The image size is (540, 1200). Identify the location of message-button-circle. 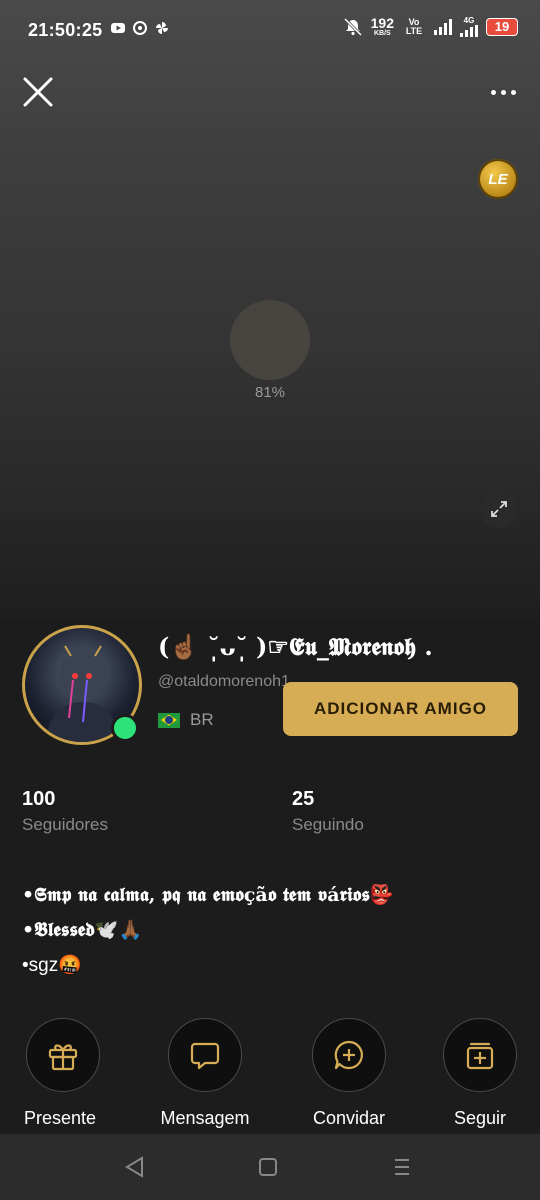
(205, 1055).